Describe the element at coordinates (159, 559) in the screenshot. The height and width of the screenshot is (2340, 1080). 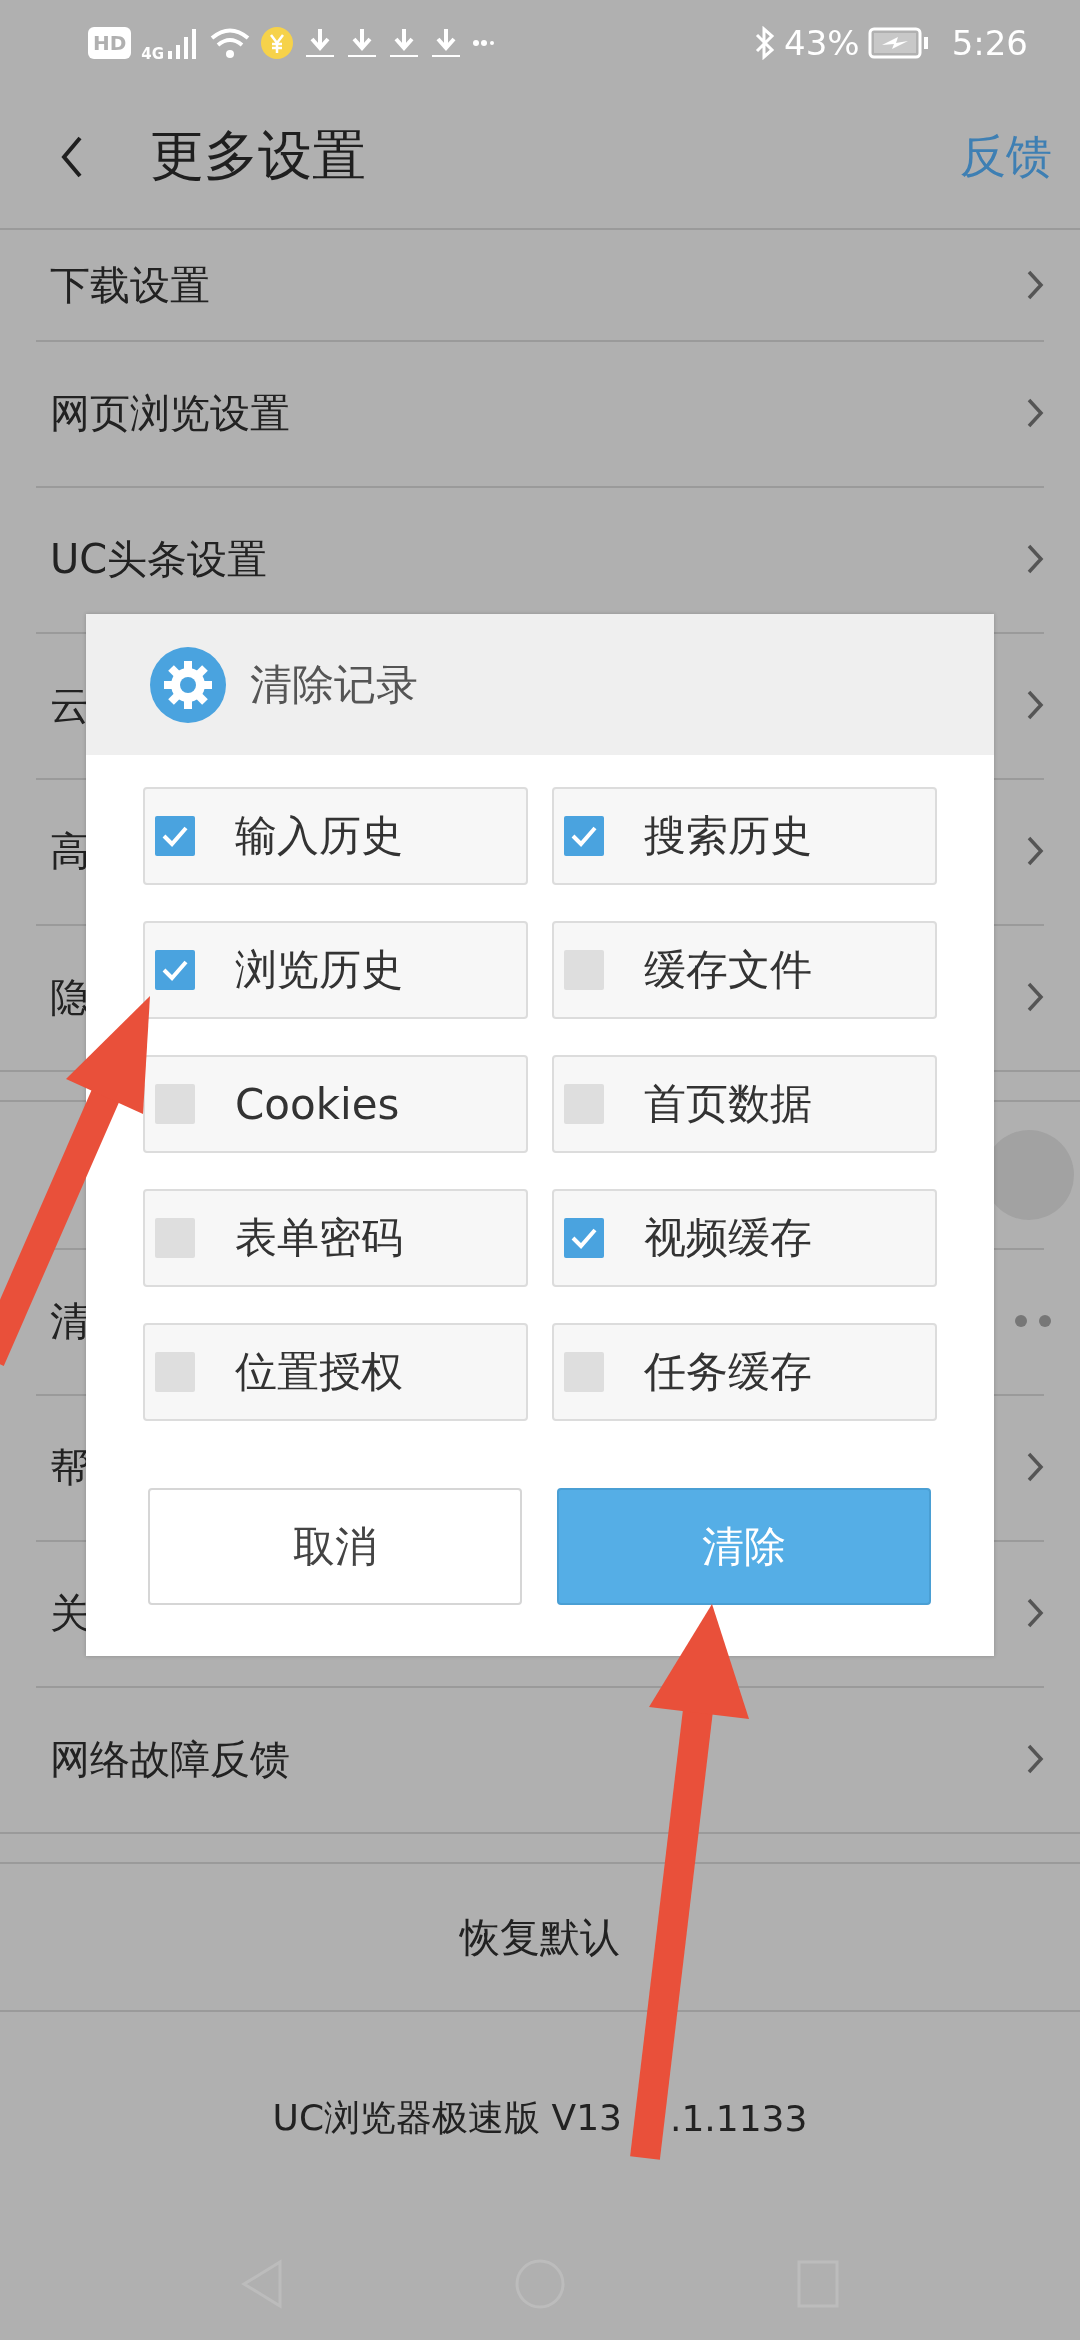
I see `setting-label: UC头条设置` at that location.